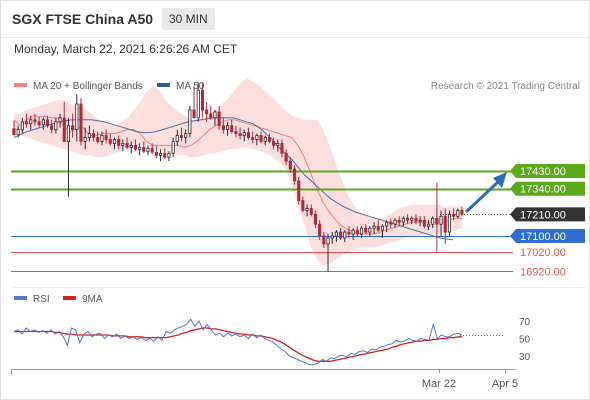  What do you see at coordinates (525, 322) in the screenshot?
I see `rsi-tick-70: 70` at bounding box center [525, 322].